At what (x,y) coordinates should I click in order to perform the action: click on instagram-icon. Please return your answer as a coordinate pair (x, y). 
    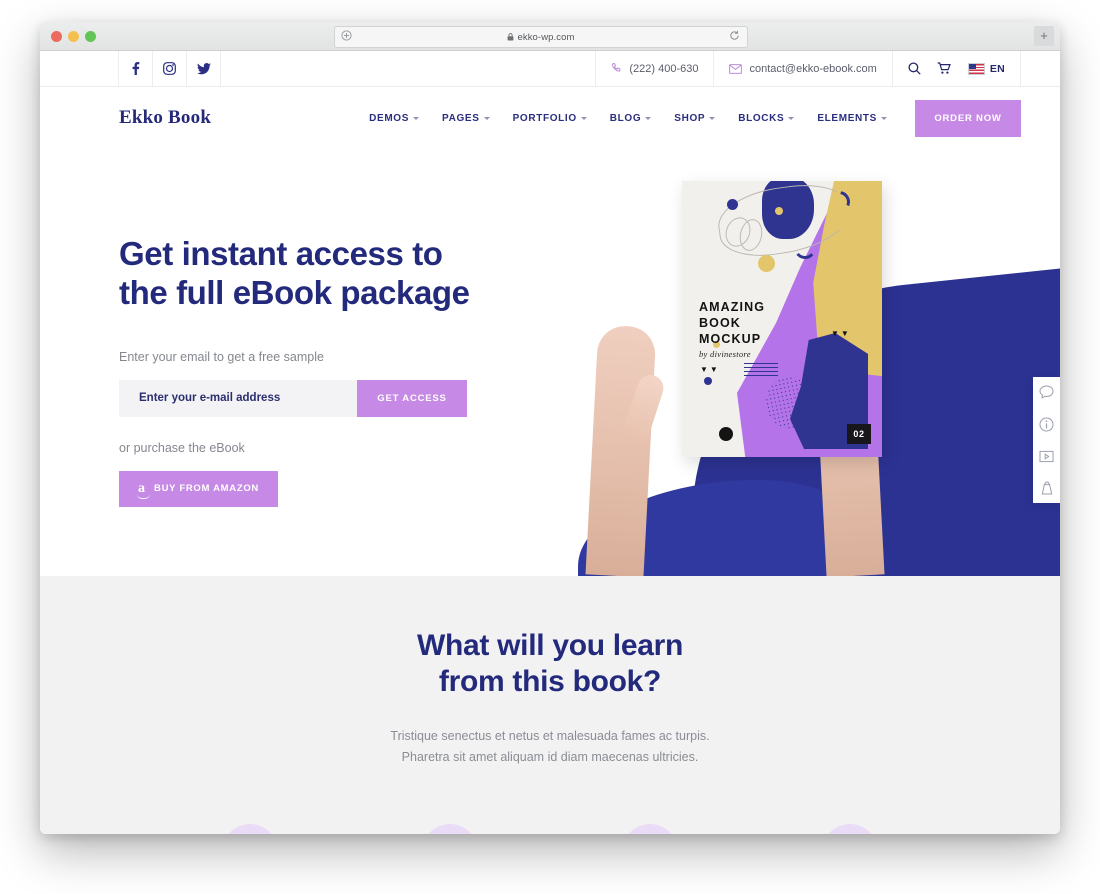
    Looking at the image, I should click on (169, 68).